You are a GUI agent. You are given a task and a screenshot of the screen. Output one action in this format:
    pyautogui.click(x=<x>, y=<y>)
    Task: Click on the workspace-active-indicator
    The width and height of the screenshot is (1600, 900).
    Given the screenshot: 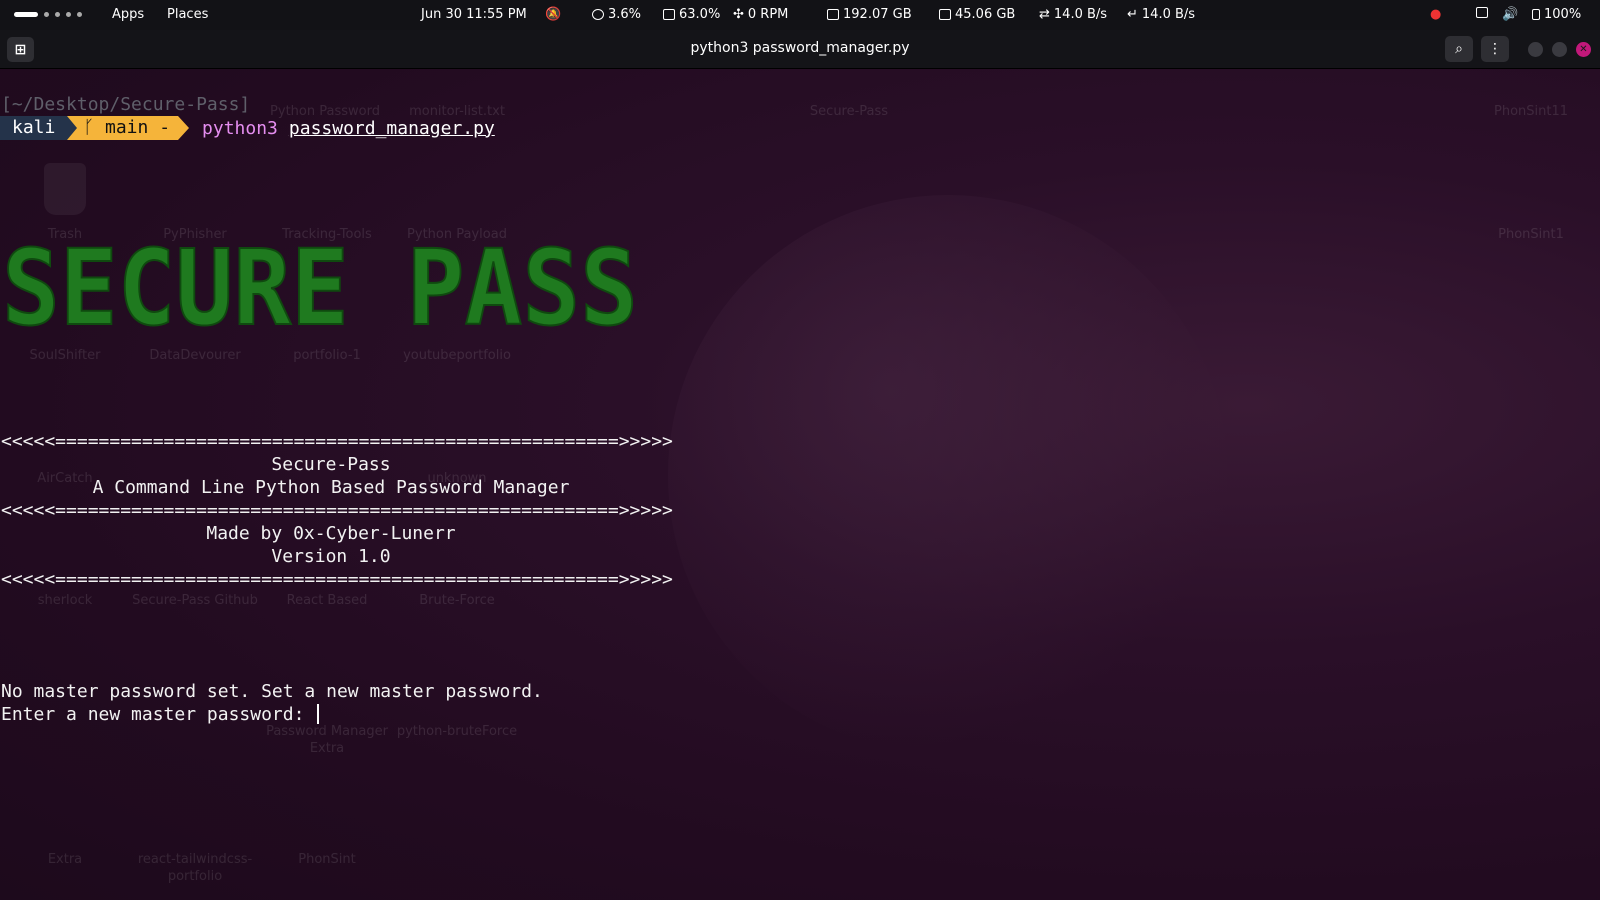 What is the action you would take?
    pyautogui.click(x=26, y=14)
    